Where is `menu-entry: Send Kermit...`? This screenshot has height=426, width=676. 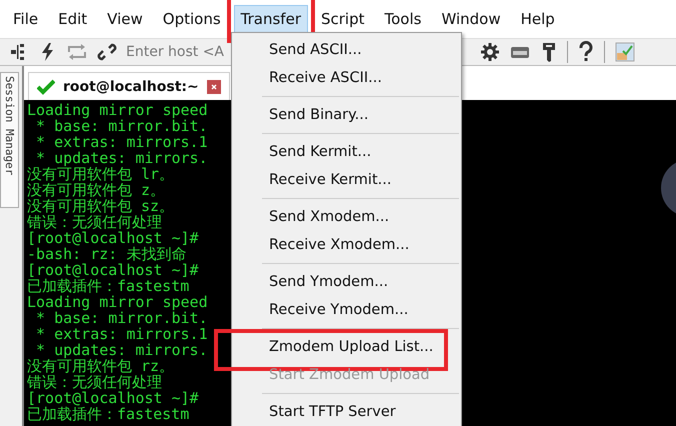
menu-entry: Send Kermit... is located at coordinates (302, 152).